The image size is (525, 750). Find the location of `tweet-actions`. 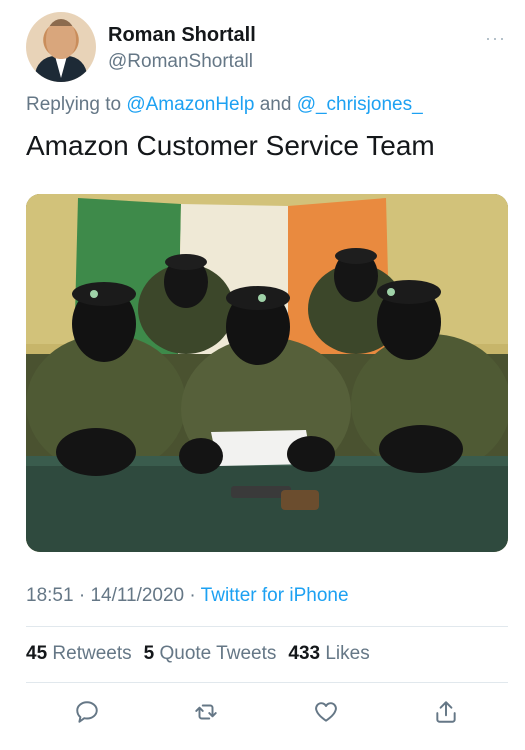

tweet-actions is located at coordinates (267, 714).